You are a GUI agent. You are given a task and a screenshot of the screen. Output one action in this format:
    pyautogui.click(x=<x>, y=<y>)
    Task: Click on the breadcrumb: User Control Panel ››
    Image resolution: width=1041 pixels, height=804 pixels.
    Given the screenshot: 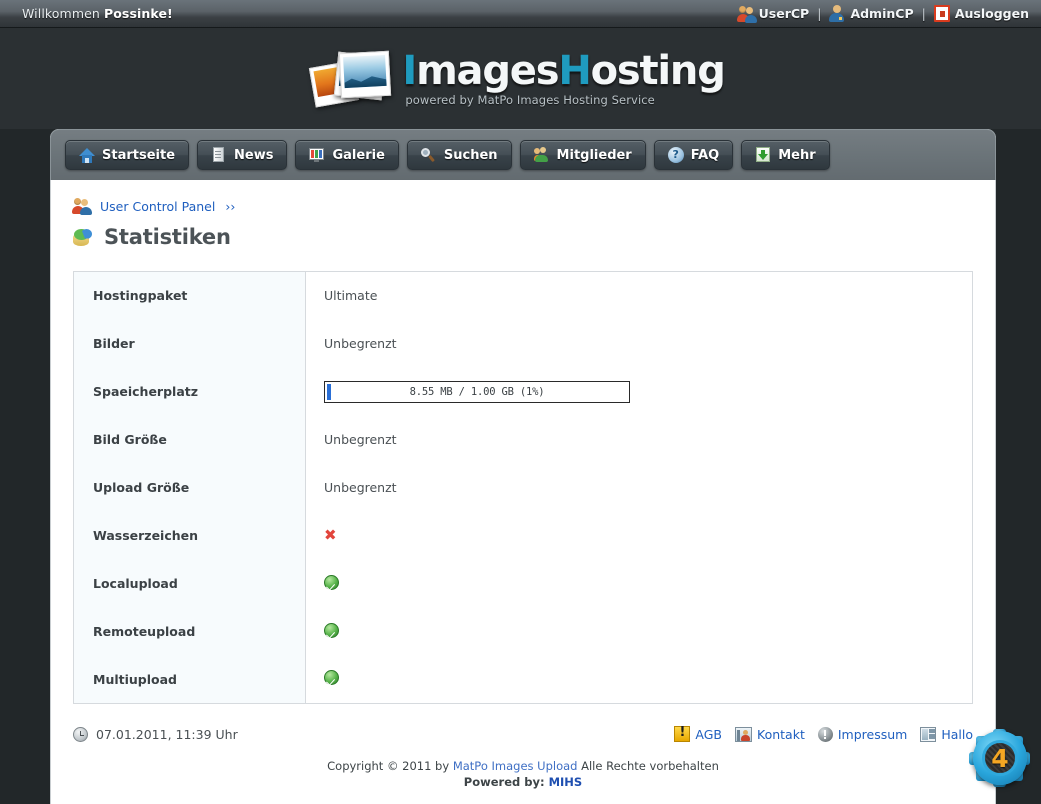 What is the action you would take?
    pyautogui.click(x=523, y=206)
    